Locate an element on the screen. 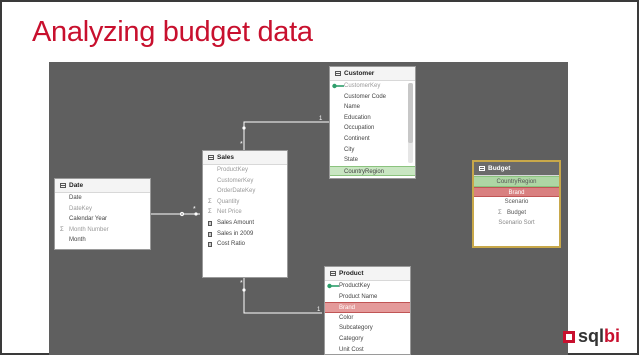 The width and height of the screenshot is (639, 355). sqlbi-logo: sq l bi is located at coordinates (591, 336).